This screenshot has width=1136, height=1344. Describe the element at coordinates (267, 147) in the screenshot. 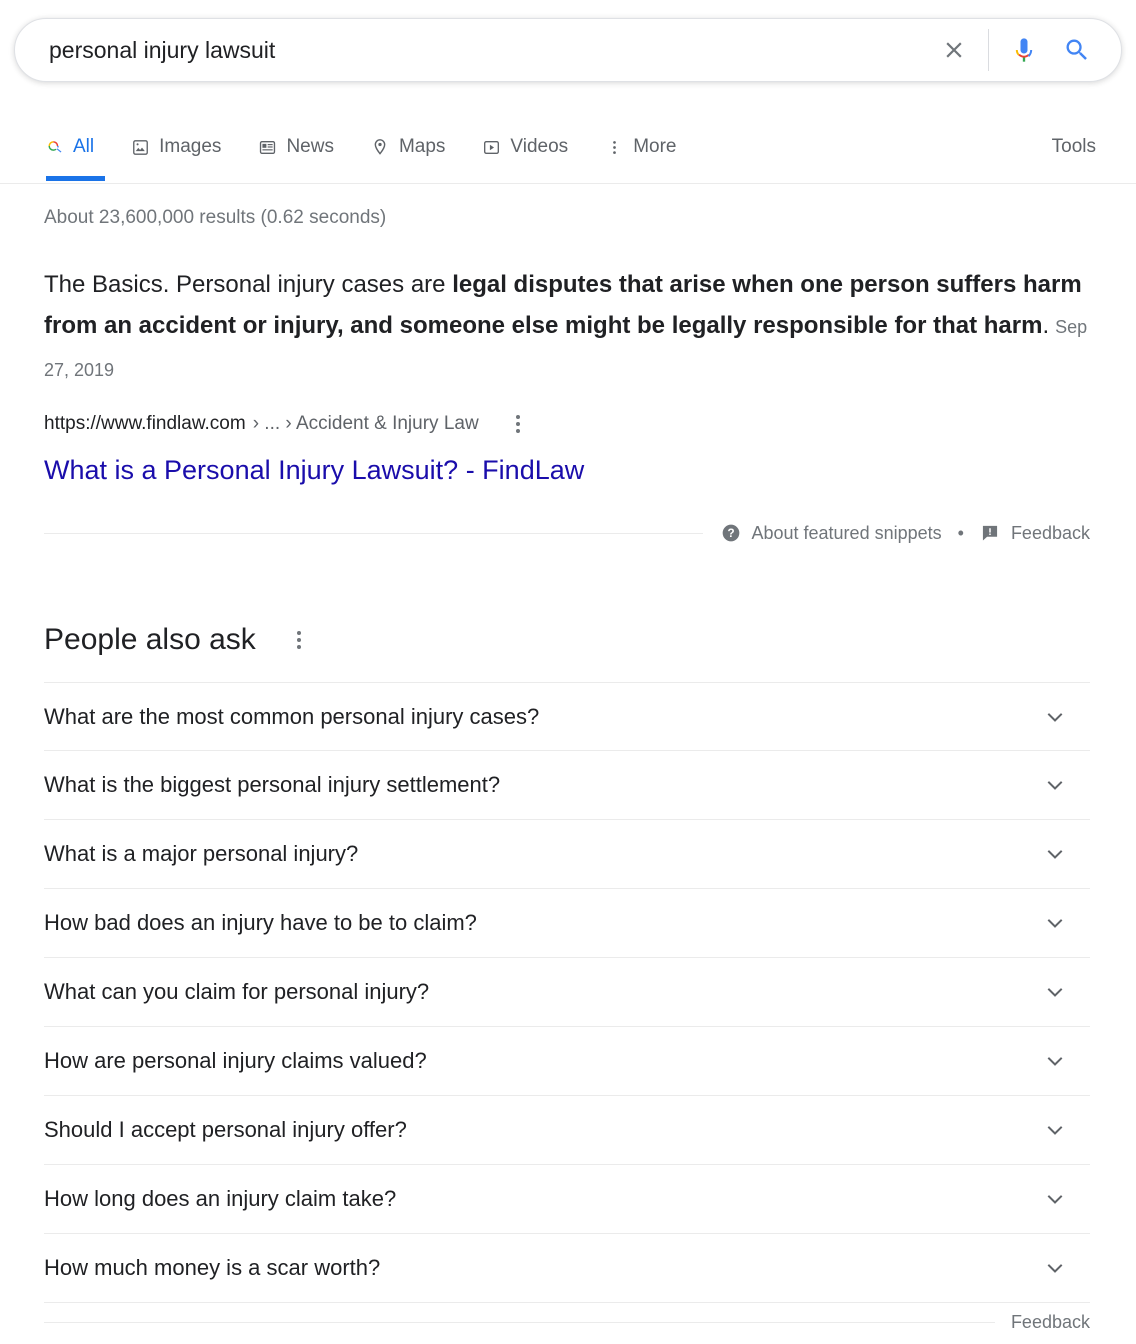

I see `news-icon` at that location.